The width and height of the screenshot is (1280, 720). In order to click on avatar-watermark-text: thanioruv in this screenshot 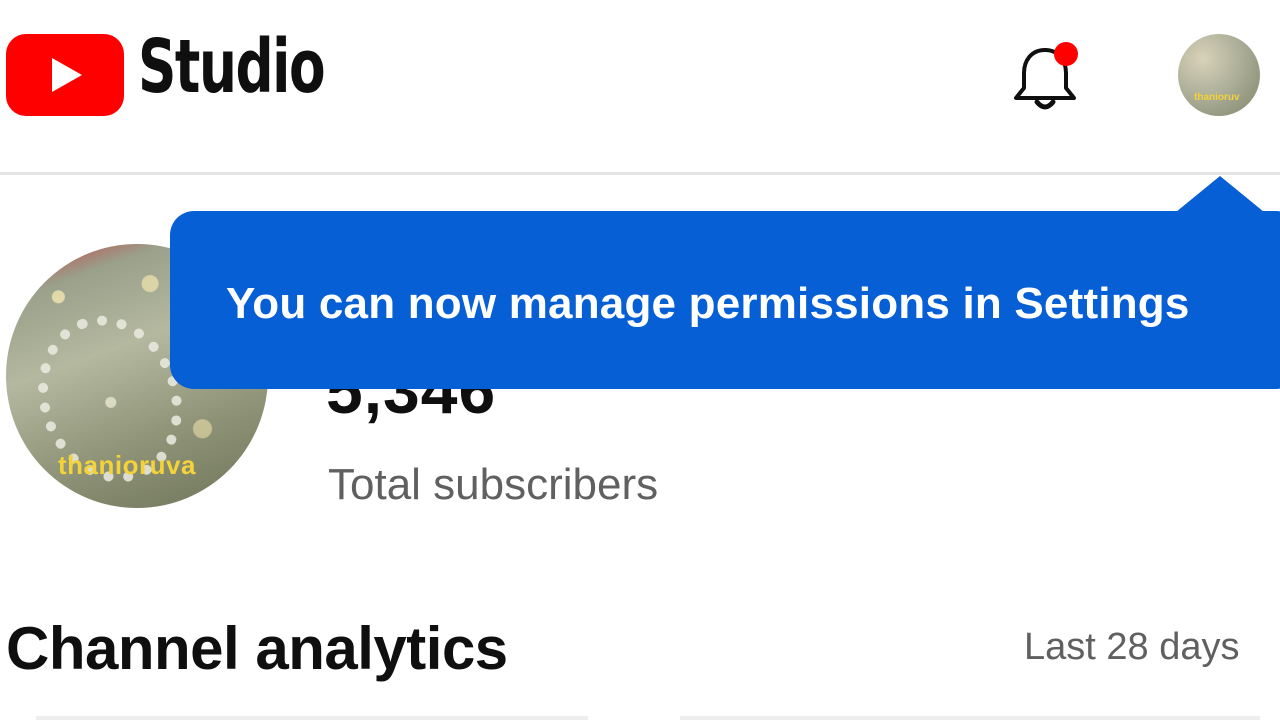, I will do `click(1217, 97)`.